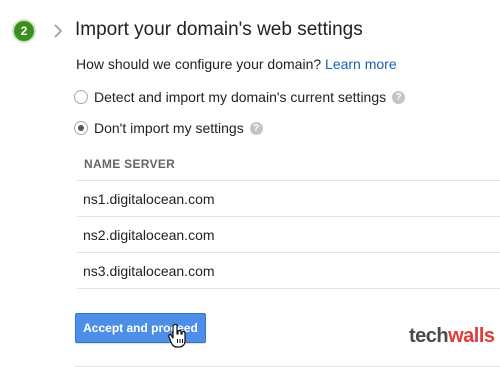  Describe the element at coordinates (288, 199) in the screenshot. I see `name-server-row: ns1.digitalocean.com` at that location.